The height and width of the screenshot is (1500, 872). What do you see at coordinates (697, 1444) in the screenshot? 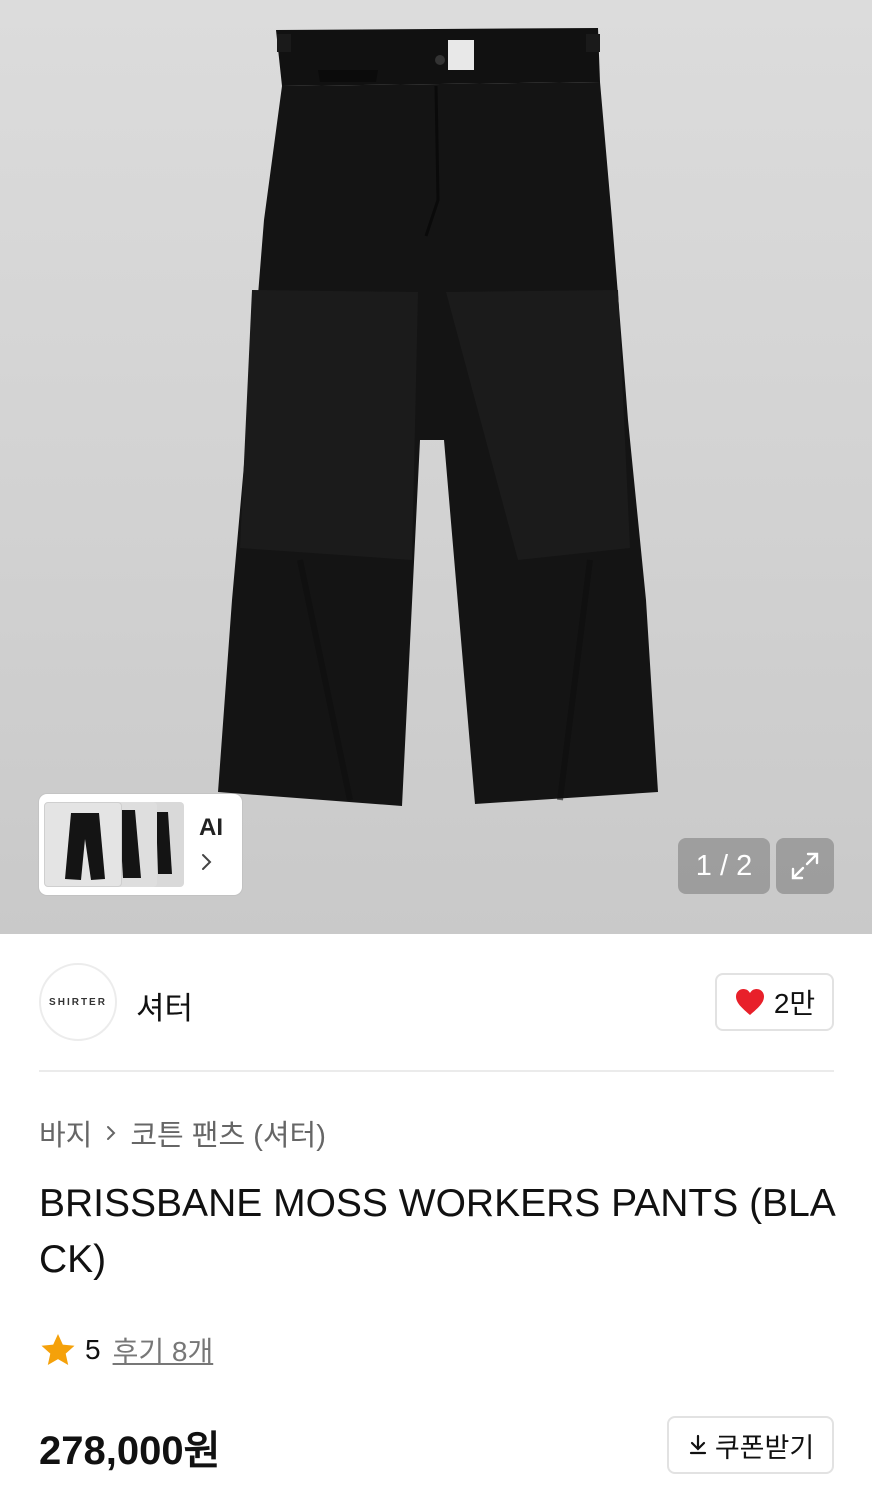
I see `download-icon` at bounding box center [697, 1444].